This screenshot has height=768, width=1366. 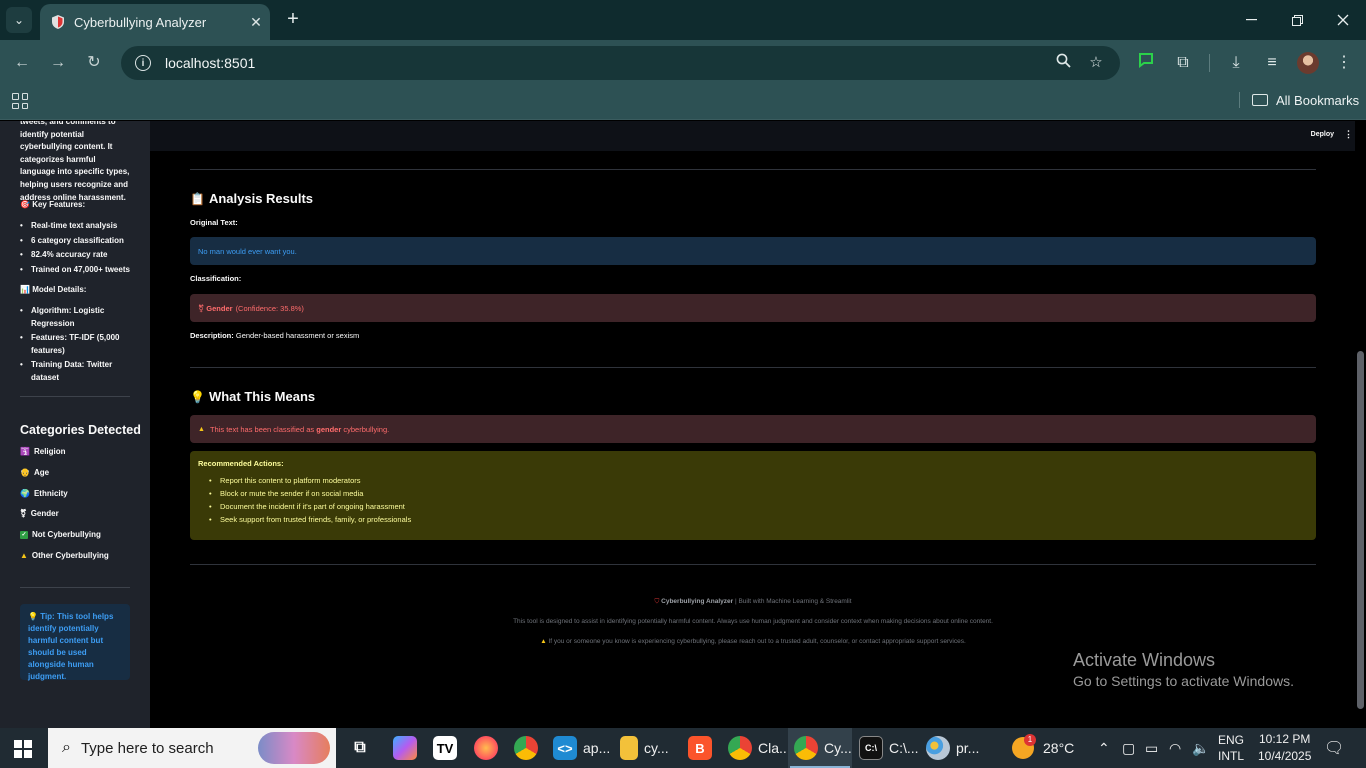 What do you see at coordinates (620, 63) in the screenshot?
I see `address-bar: i localhost:8501 ☆` at bounding box center [620, 63].